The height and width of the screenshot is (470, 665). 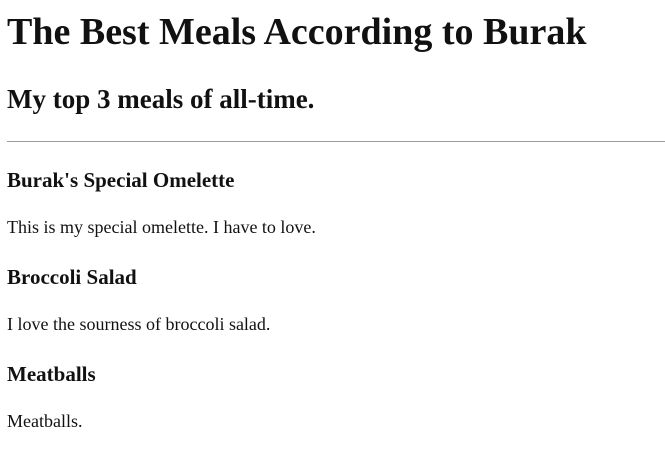 I want to click on meal-description-meatballs: Meatballs., so click(x=45, y=421).